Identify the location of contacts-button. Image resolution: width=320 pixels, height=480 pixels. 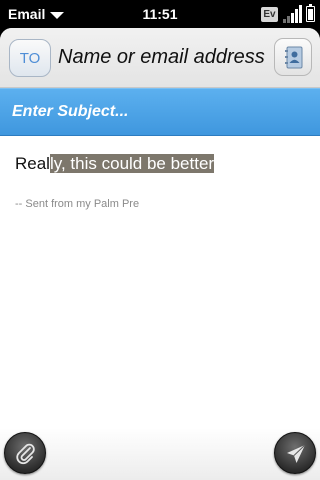
(293, 57).